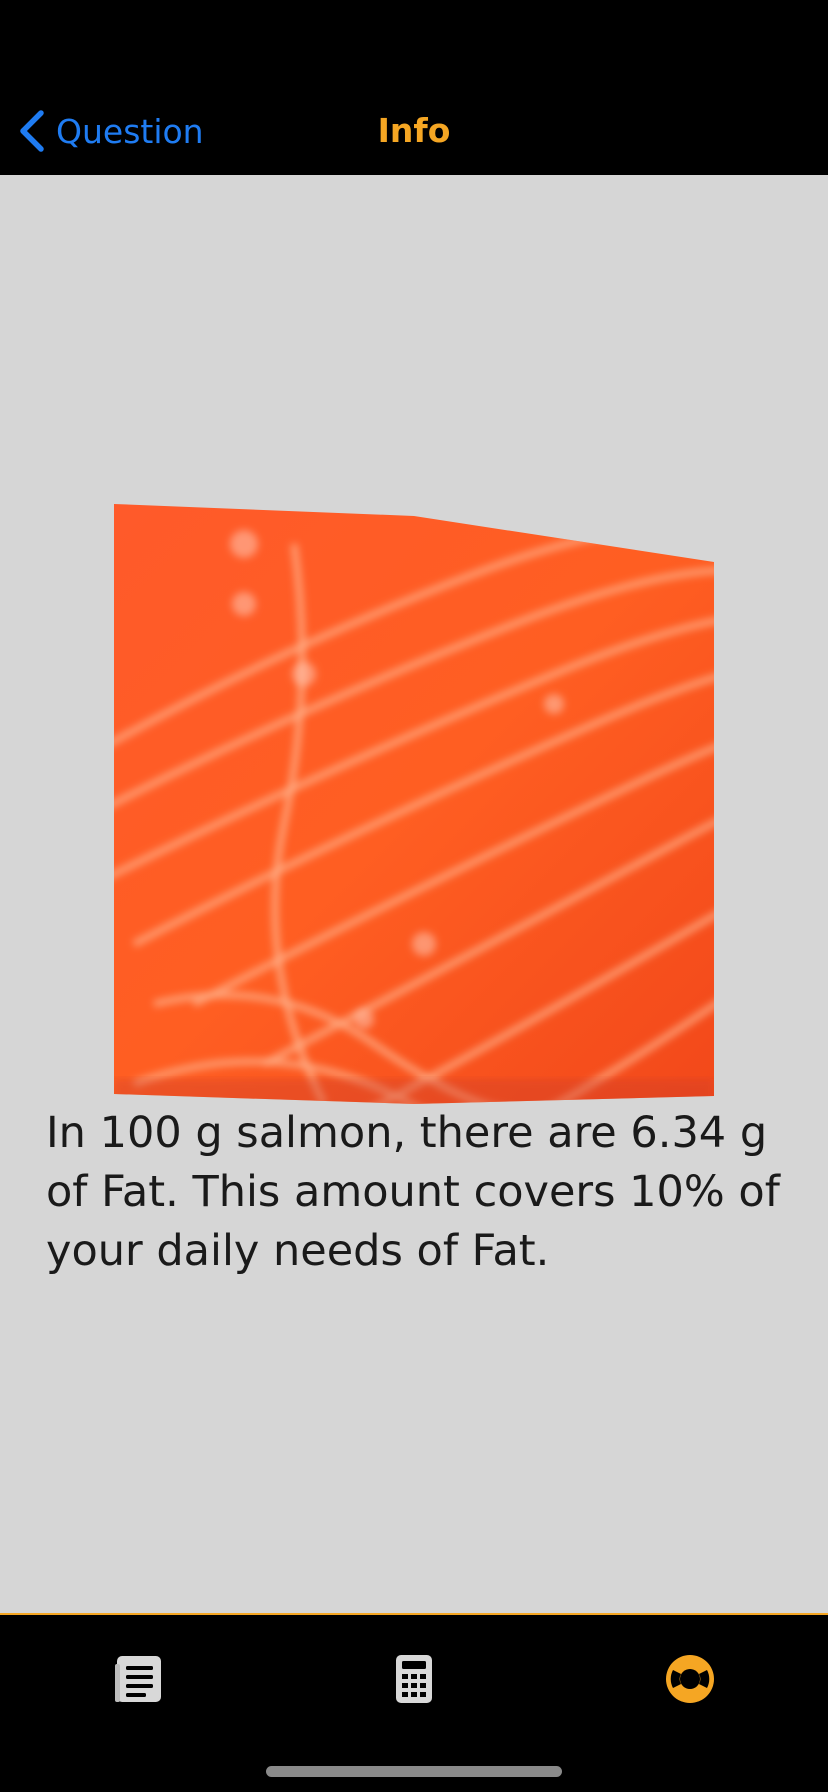 The height and width of the screenshot is (1792, 828). What do you see at coordinates (414, 87) in the screenshot?
I see `navigation-bar: Question Info` at bounding box center [414, 87].